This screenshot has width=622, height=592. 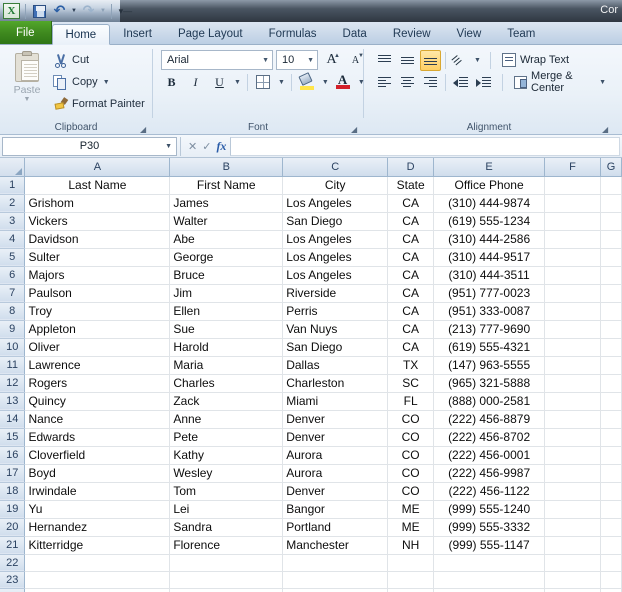 I want to click on column-header-a: A, so click(x=97, y=167).